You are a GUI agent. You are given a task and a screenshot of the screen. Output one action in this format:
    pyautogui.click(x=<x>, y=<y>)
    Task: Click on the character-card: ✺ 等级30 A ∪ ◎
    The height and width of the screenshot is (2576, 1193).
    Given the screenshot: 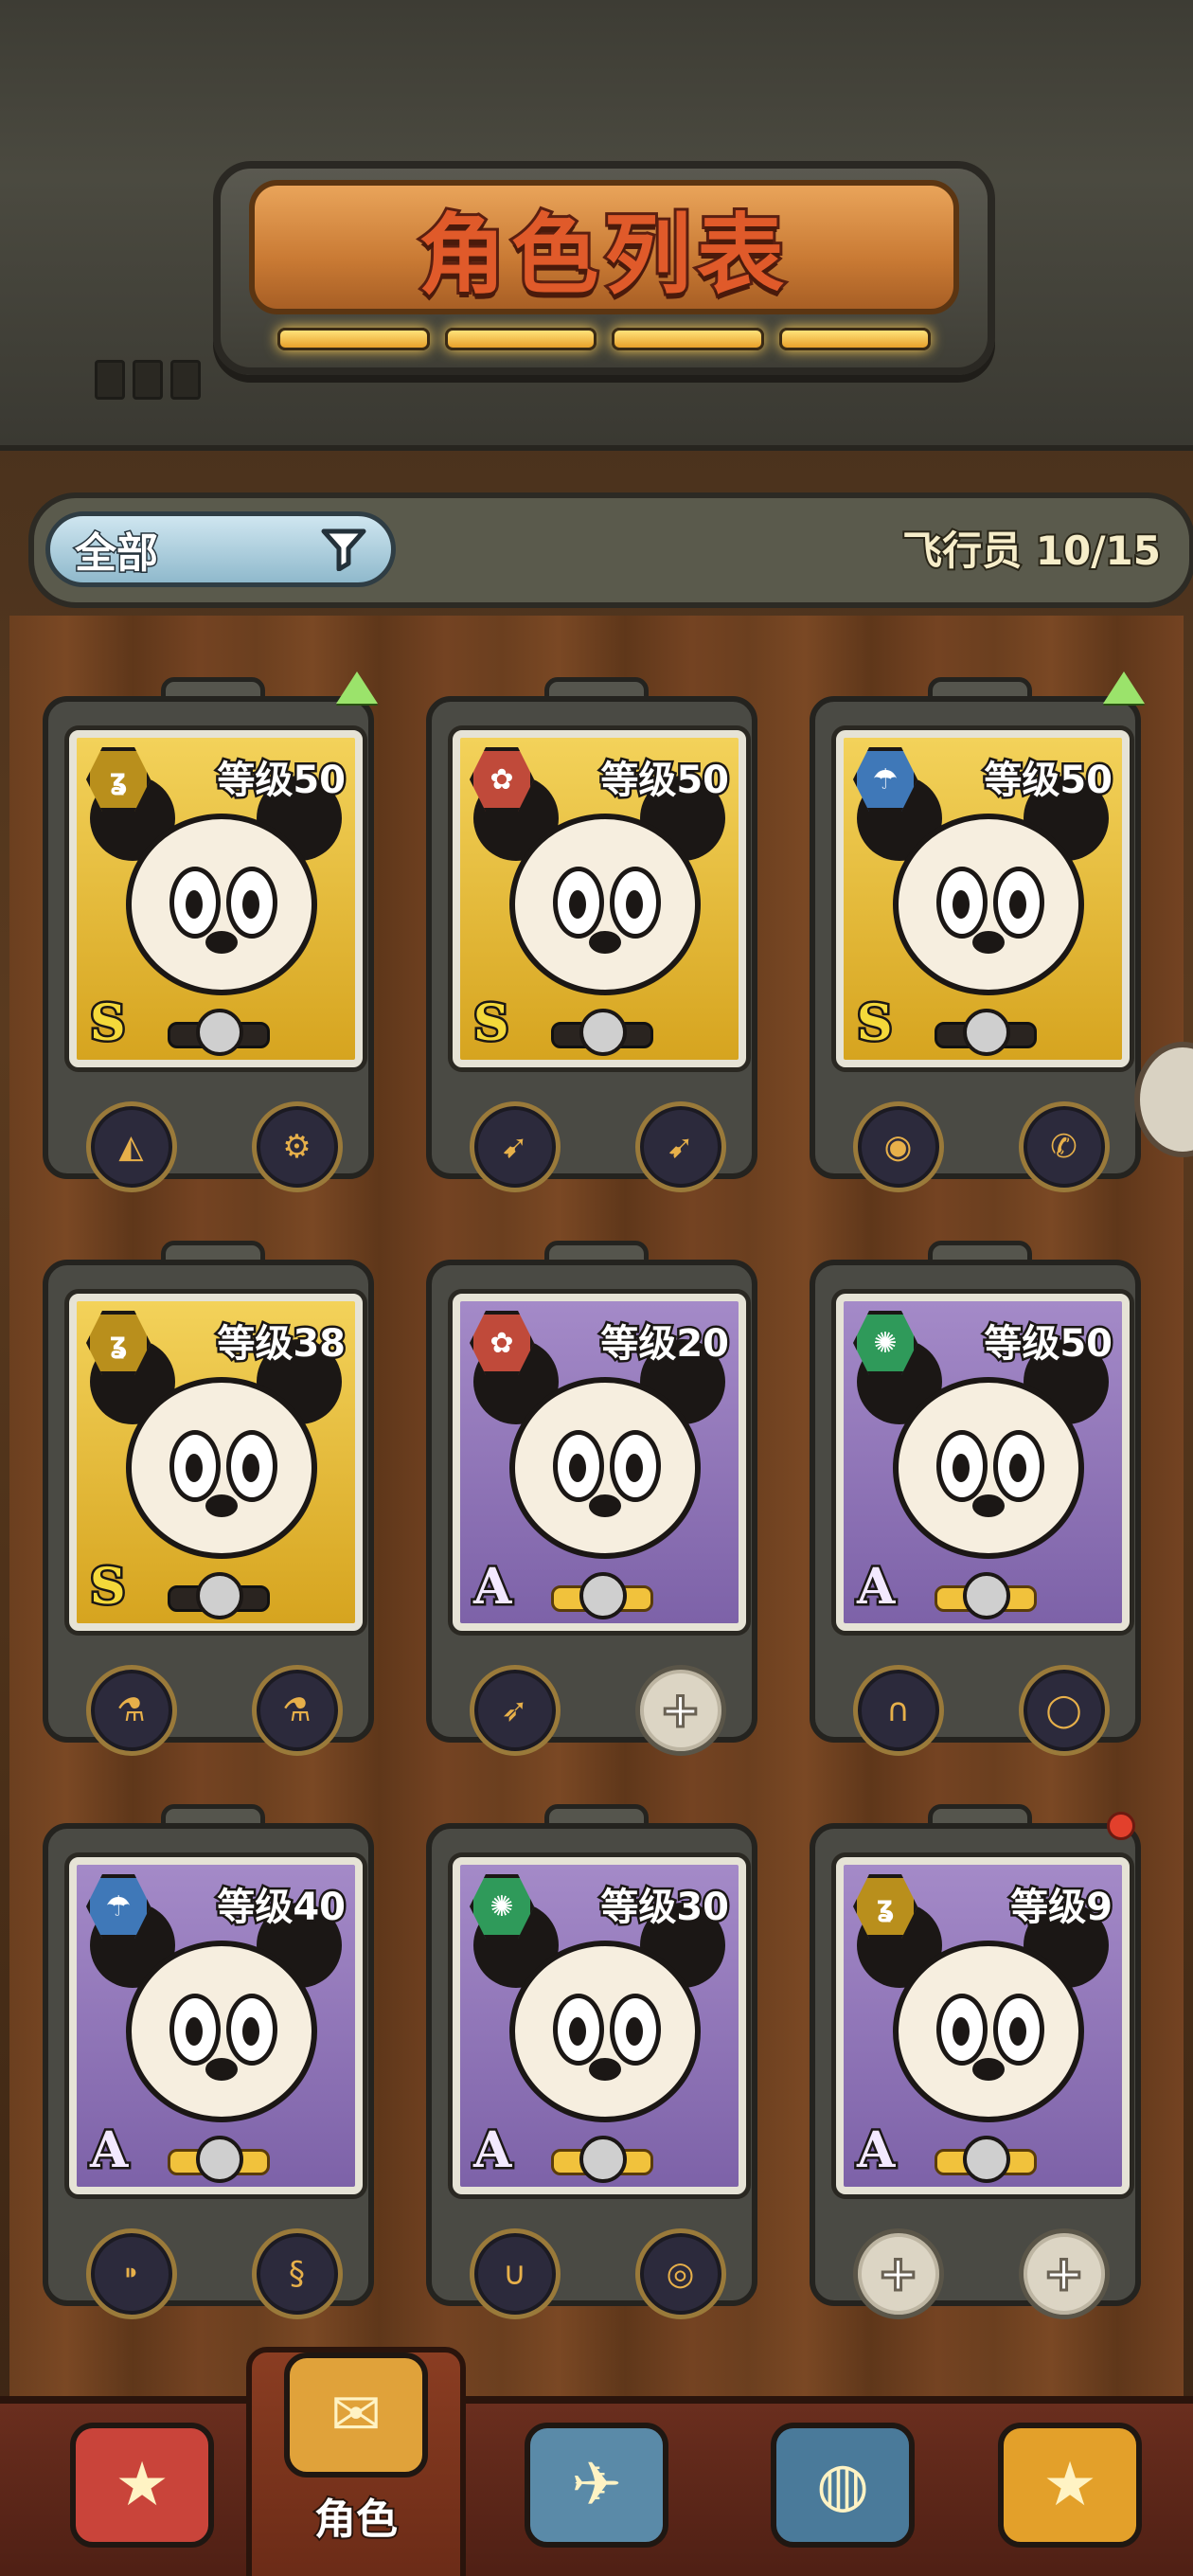 What is the action you would take?
    pyautogui.click(x=591, y=2061)
    